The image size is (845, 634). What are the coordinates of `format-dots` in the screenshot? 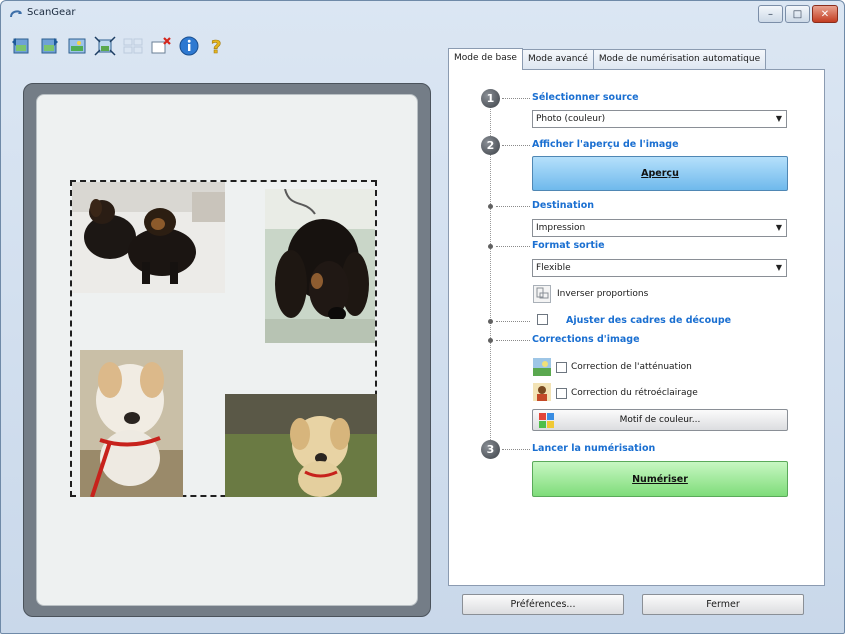 It's located at (513, 246).